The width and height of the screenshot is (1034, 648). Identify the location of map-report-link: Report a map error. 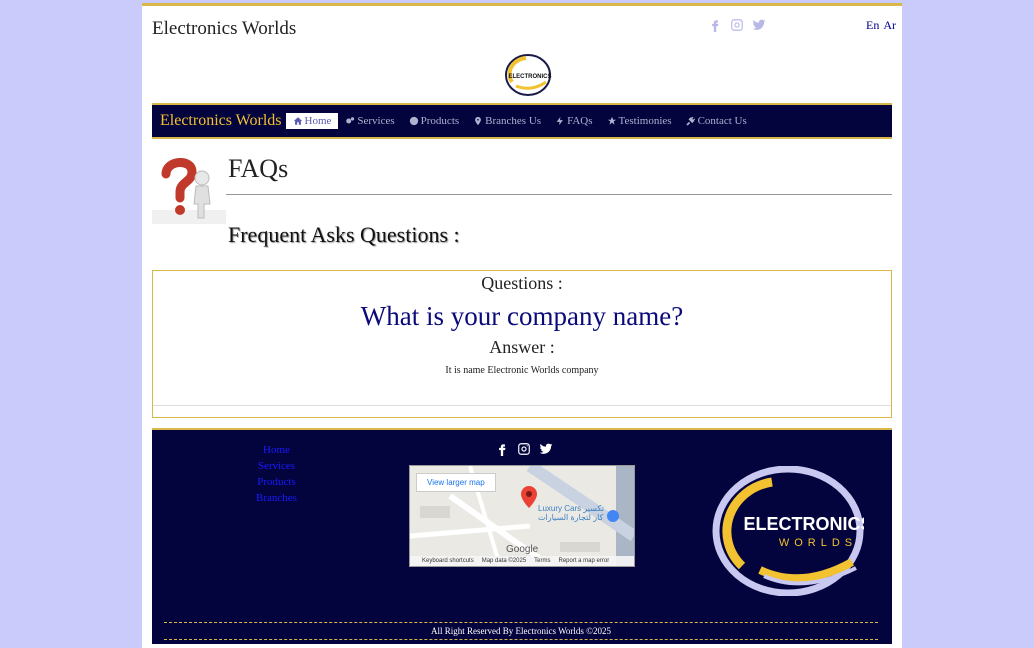
(584, 561).